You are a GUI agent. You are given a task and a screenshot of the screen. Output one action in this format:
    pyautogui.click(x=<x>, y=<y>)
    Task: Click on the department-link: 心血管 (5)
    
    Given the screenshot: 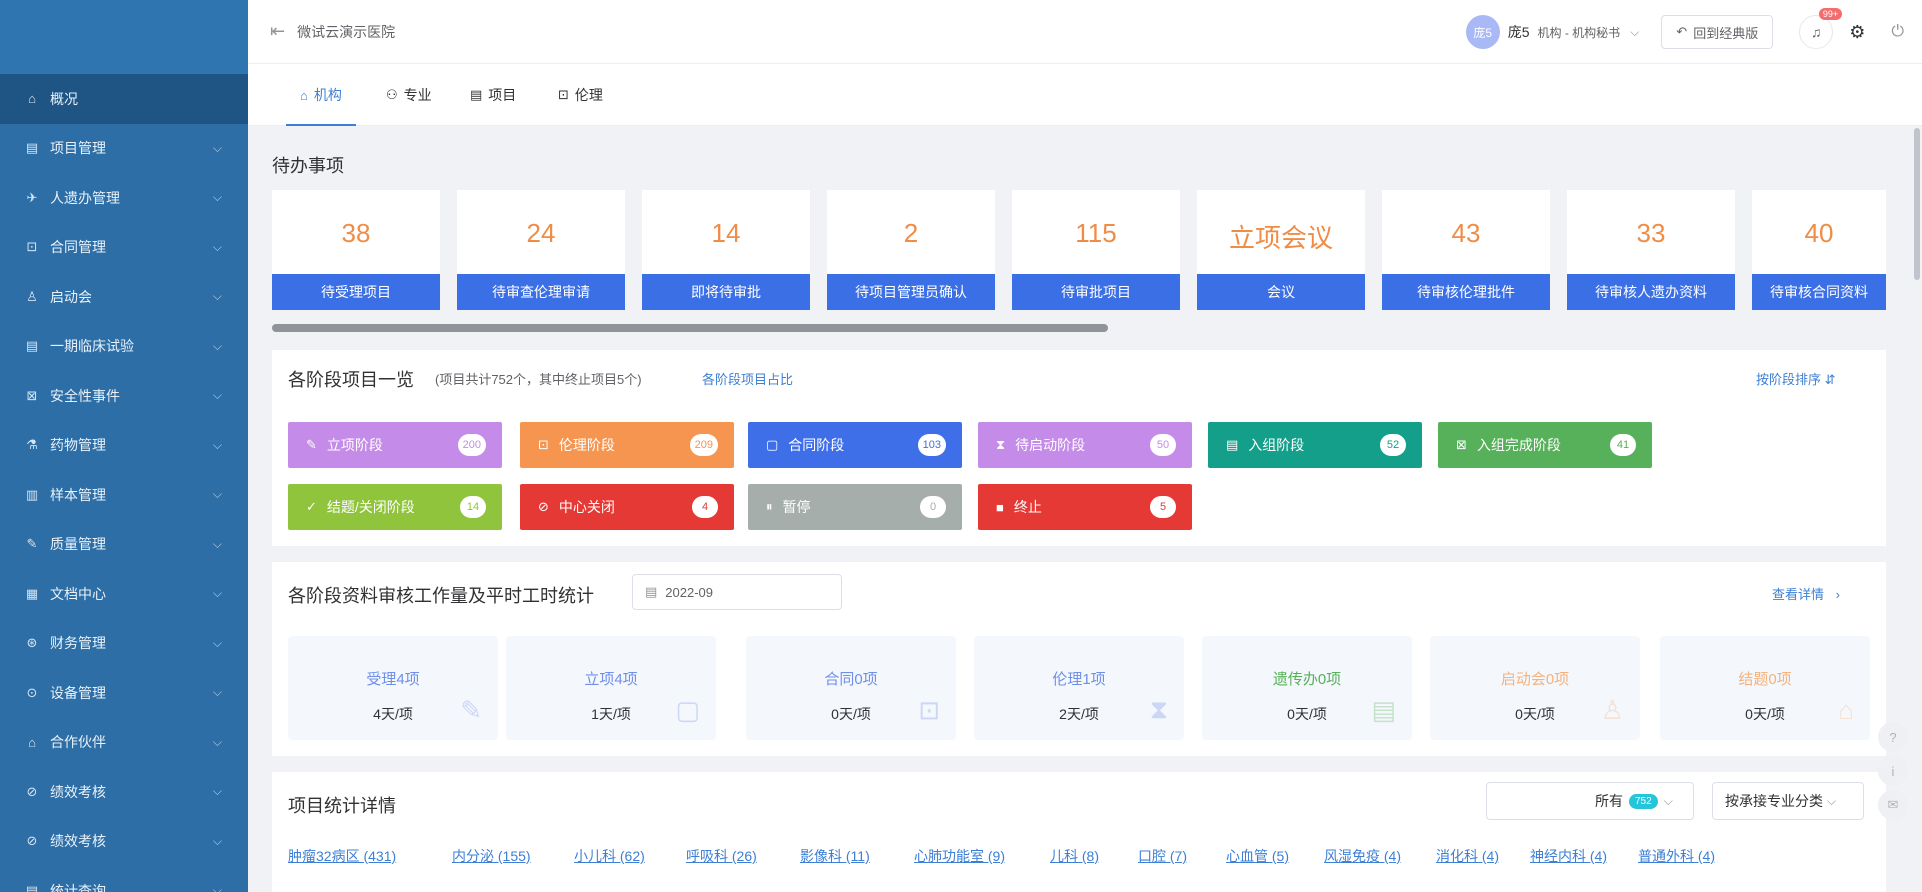 What is the action you would take?
    pyautogui.click(x=1257, y=856)
    